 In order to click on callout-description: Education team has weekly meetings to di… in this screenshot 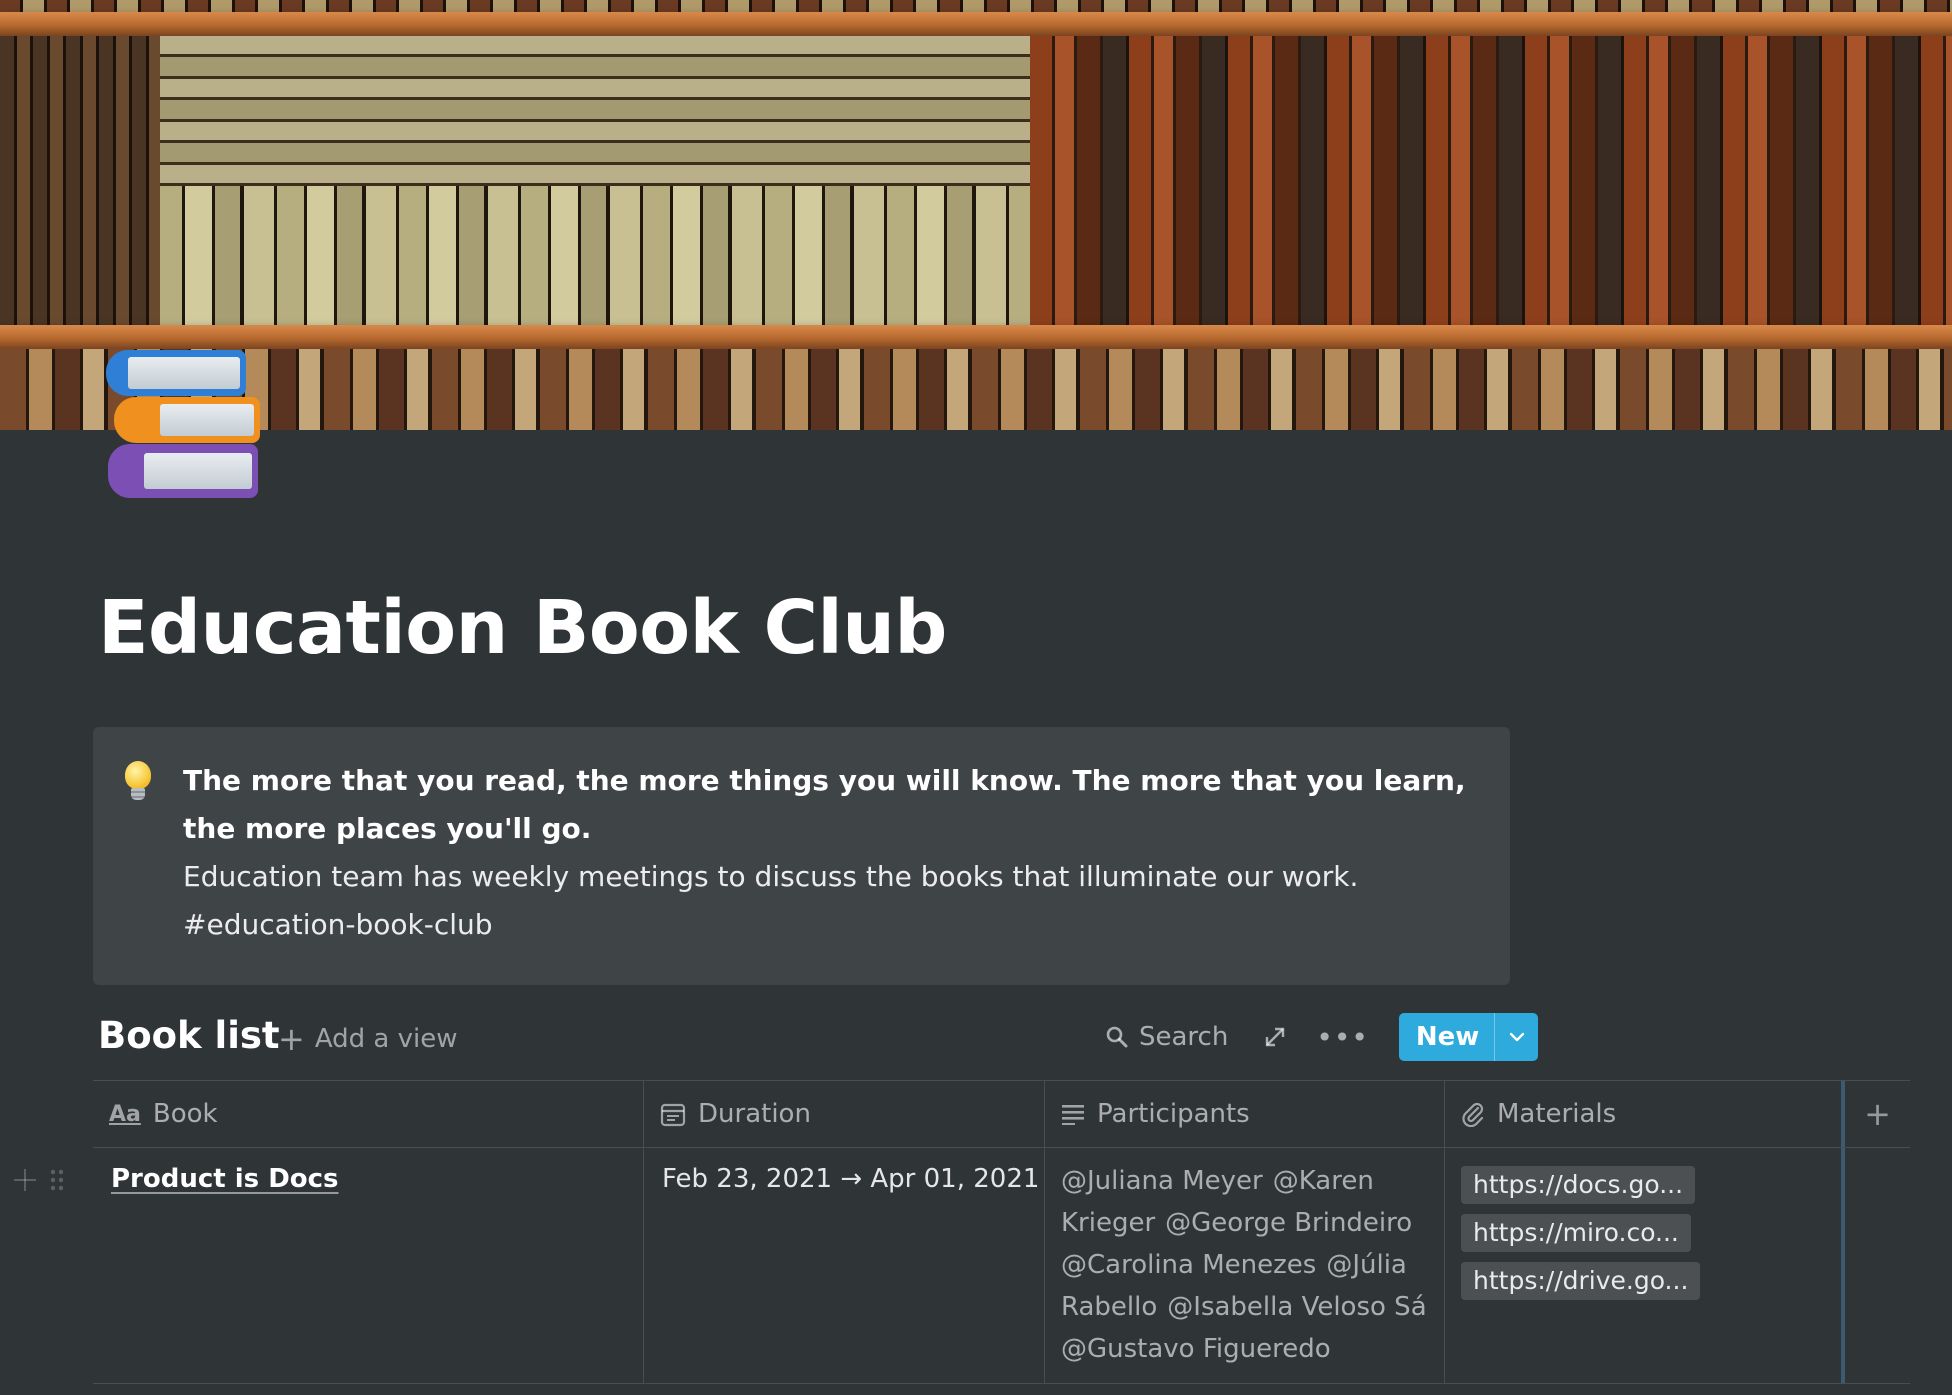, I will do `click(771, 876)`.